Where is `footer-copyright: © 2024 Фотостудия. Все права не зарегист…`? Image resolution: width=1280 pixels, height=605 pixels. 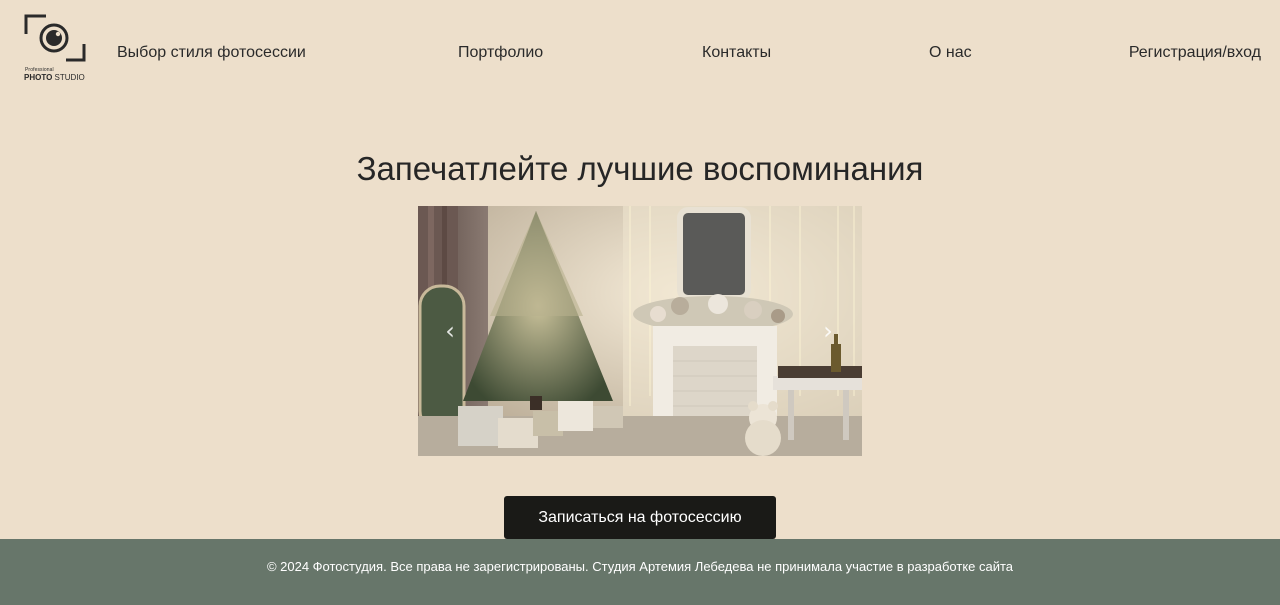 footer-copyright: © 2024 Фотостудия. Все права не зарегист… is located at coordinates (640, 566).